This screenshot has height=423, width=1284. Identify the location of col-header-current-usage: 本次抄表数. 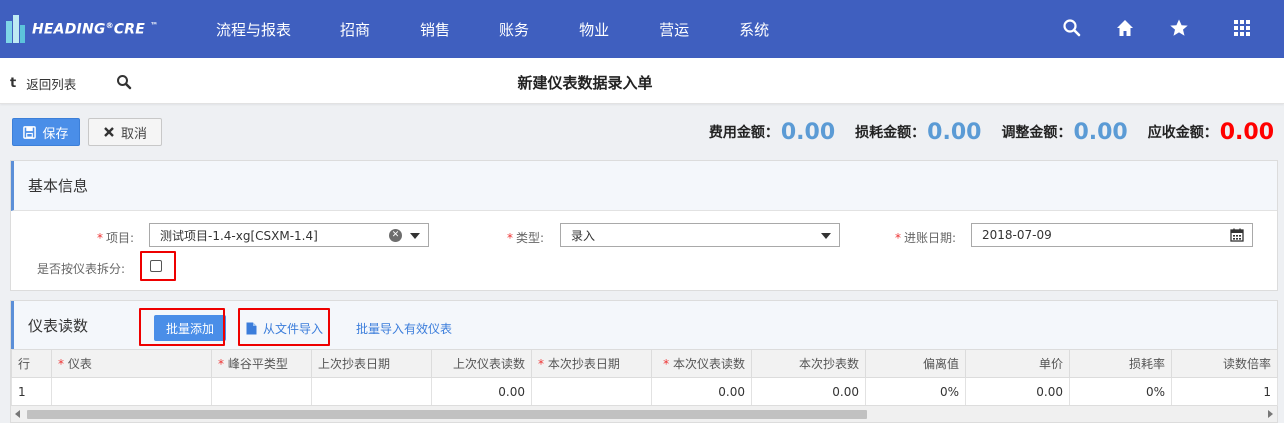
(808, 363).